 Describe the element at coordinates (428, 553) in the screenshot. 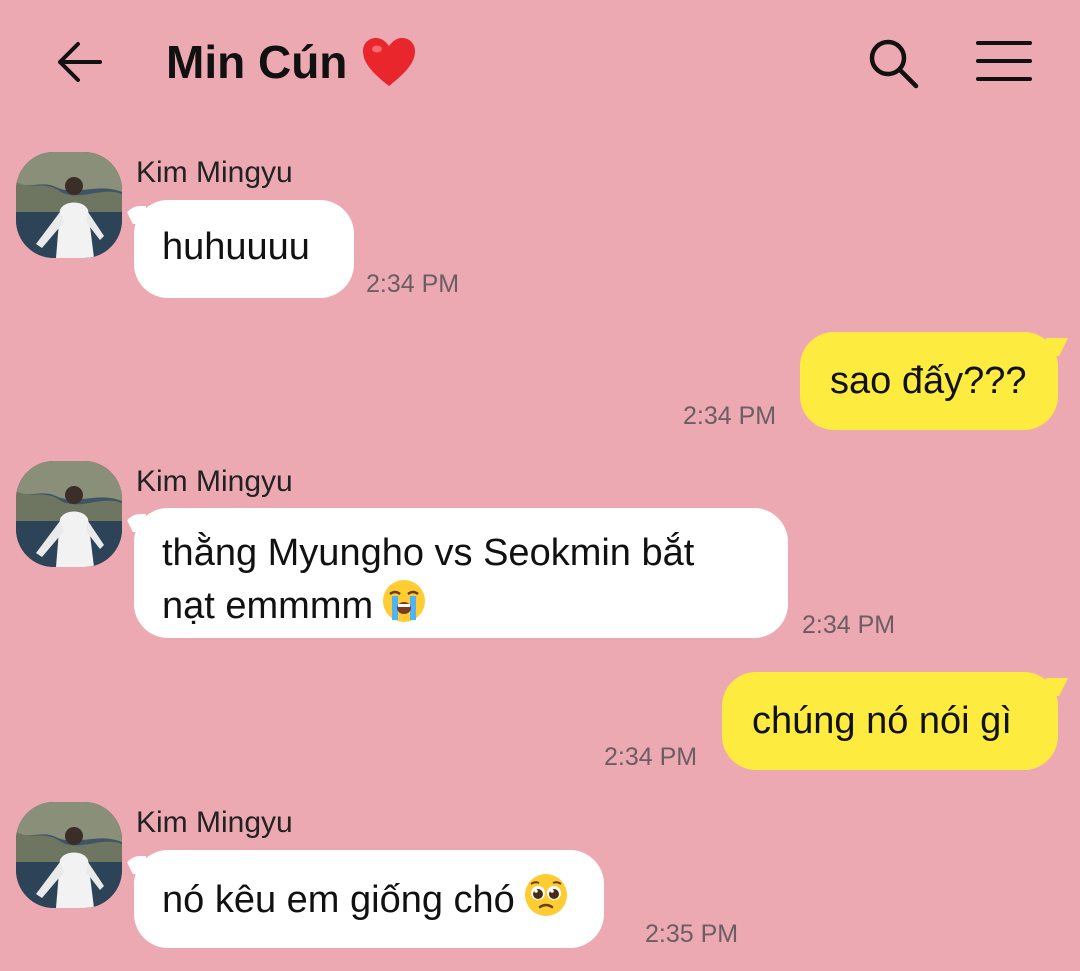

I see `message-text-line: thằng Myungho vs Seokmin bắt` at that location.